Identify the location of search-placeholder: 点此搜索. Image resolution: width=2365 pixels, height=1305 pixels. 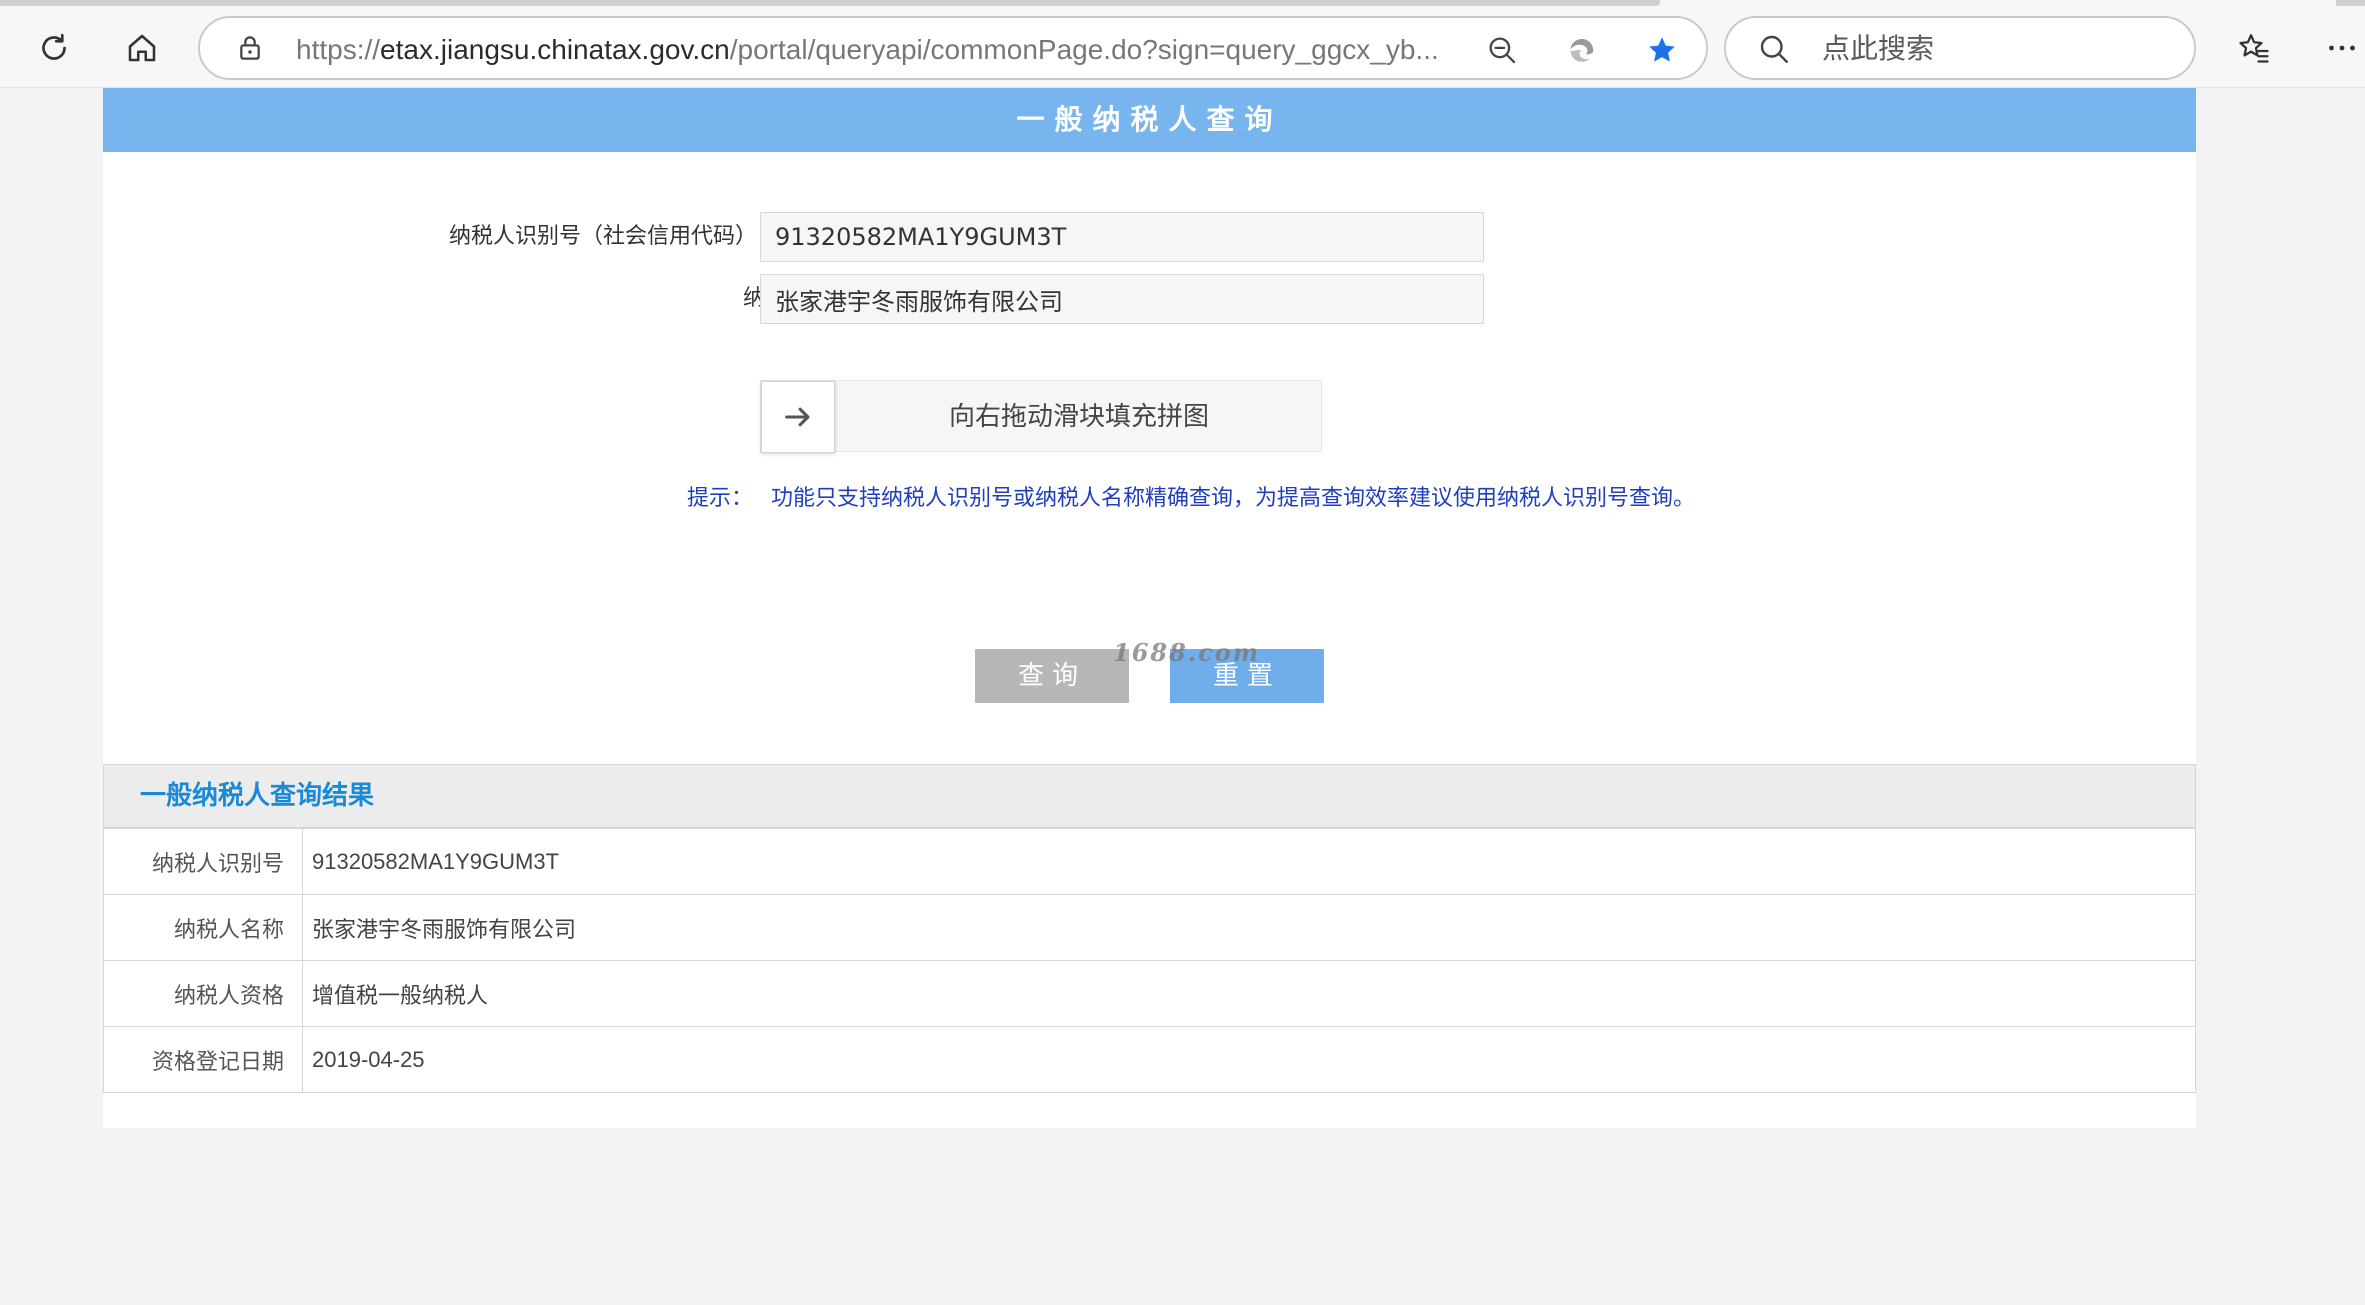
(1878, 48).